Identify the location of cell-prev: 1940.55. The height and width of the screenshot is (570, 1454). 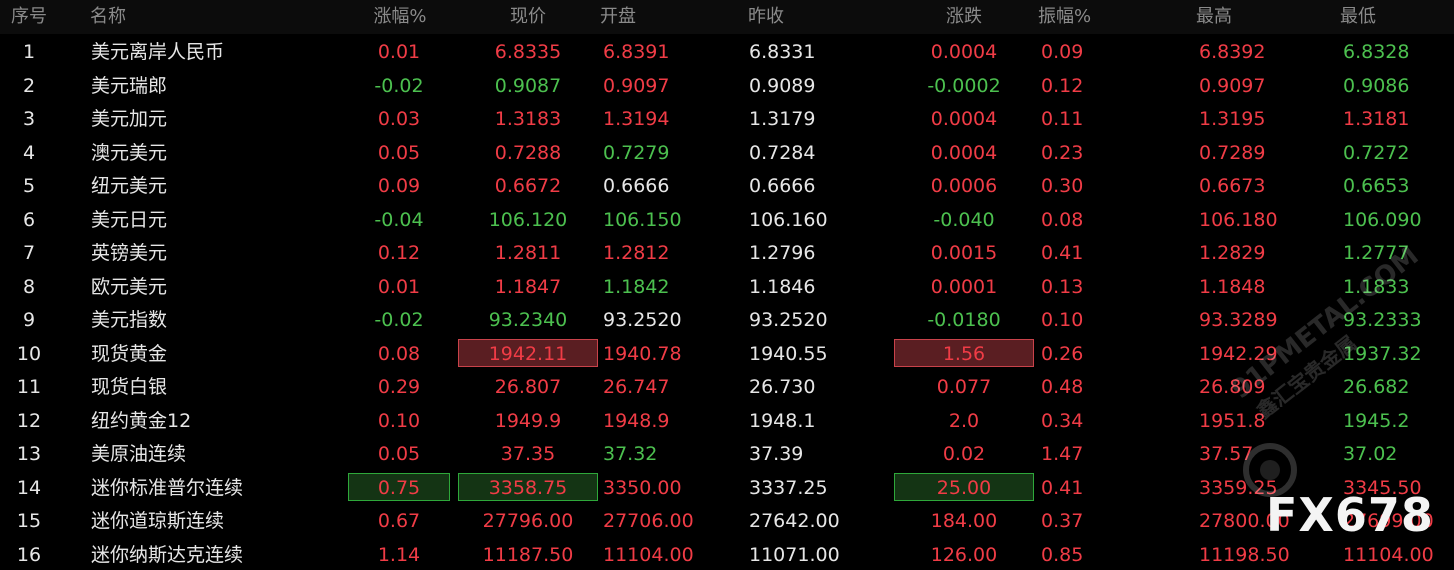
(808, 353).